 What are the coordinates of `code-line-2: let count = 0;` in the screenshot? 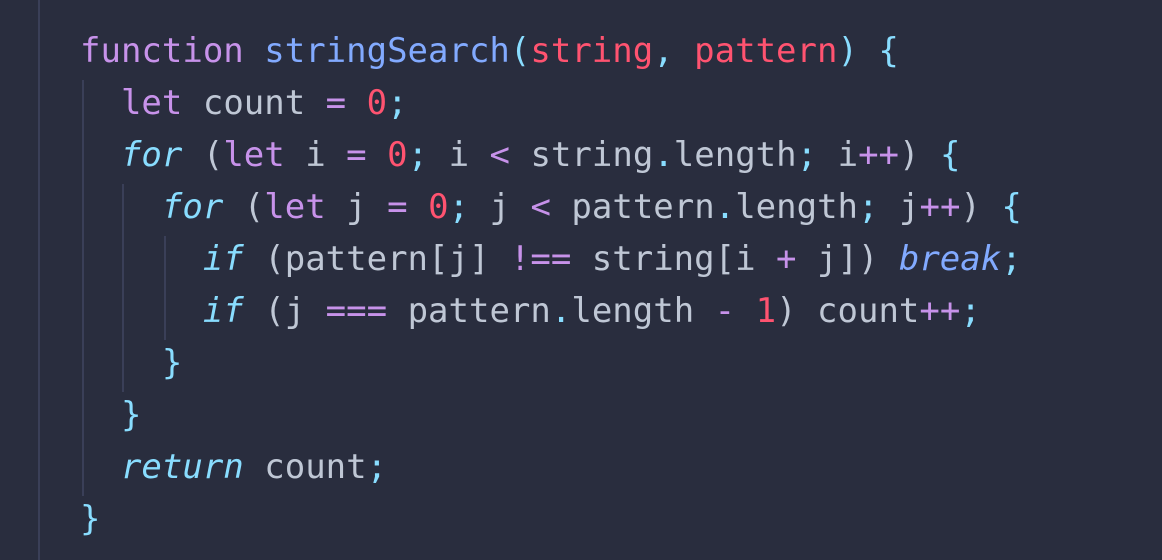 It's located at (551, 103).